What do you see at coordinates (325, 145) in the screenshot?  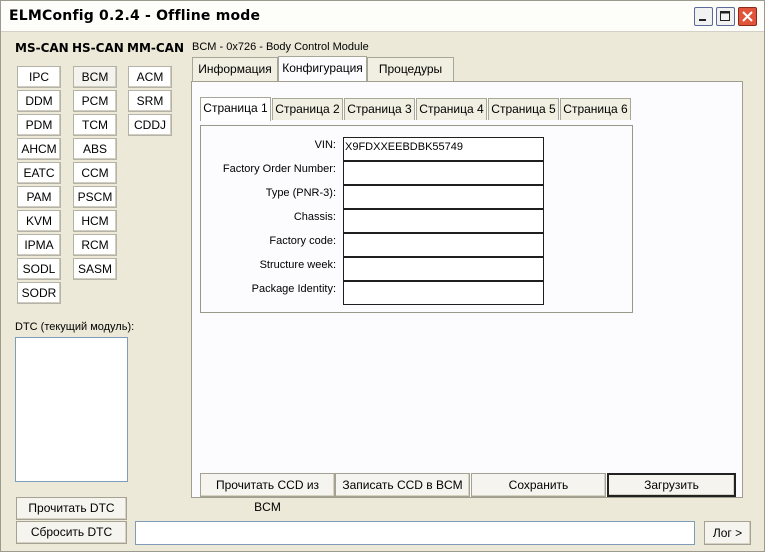 I see `field-label-vin: VIN:` at bounding box center [325, 145].